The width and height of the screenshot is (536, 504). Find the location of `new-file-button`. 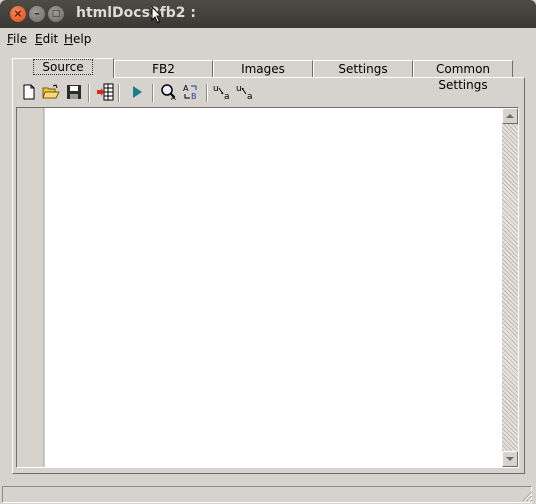

new-file-button is located at coordinates (29, 92).